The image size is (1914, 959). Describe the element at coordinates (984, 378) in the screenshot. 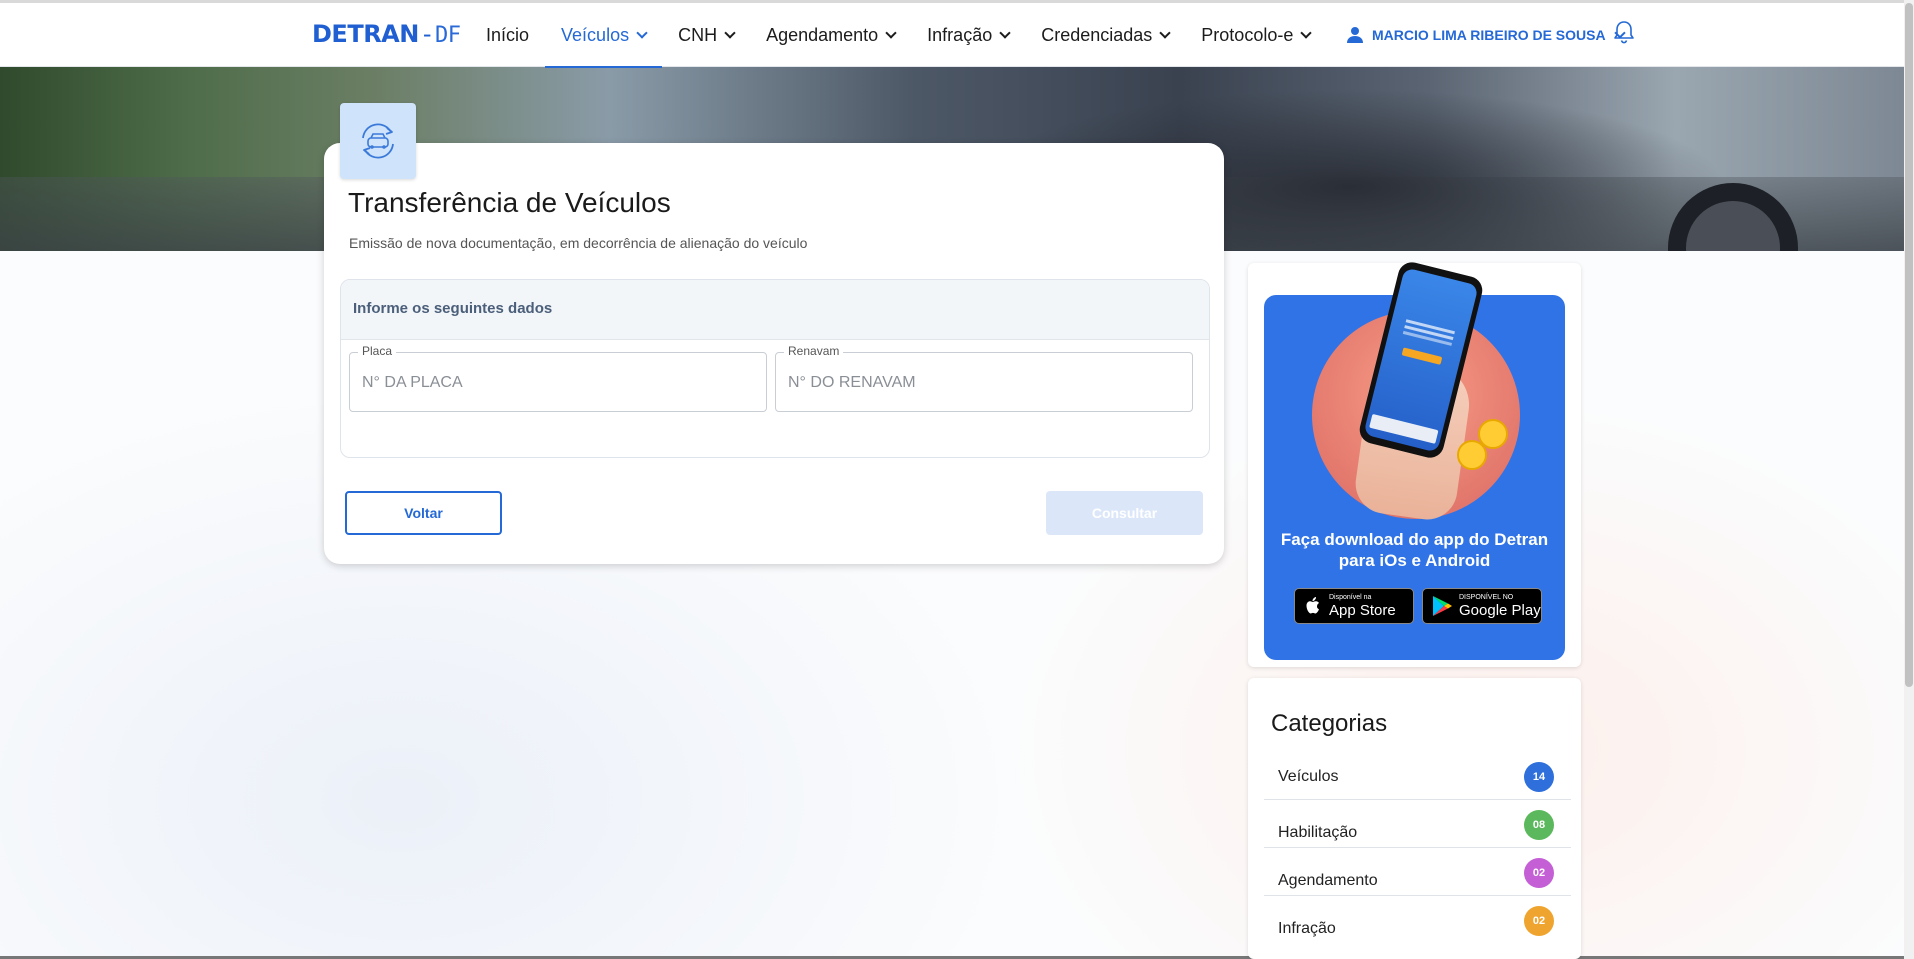

I see `renavam-field: Renavam N° DO RENAVAM` at that location.